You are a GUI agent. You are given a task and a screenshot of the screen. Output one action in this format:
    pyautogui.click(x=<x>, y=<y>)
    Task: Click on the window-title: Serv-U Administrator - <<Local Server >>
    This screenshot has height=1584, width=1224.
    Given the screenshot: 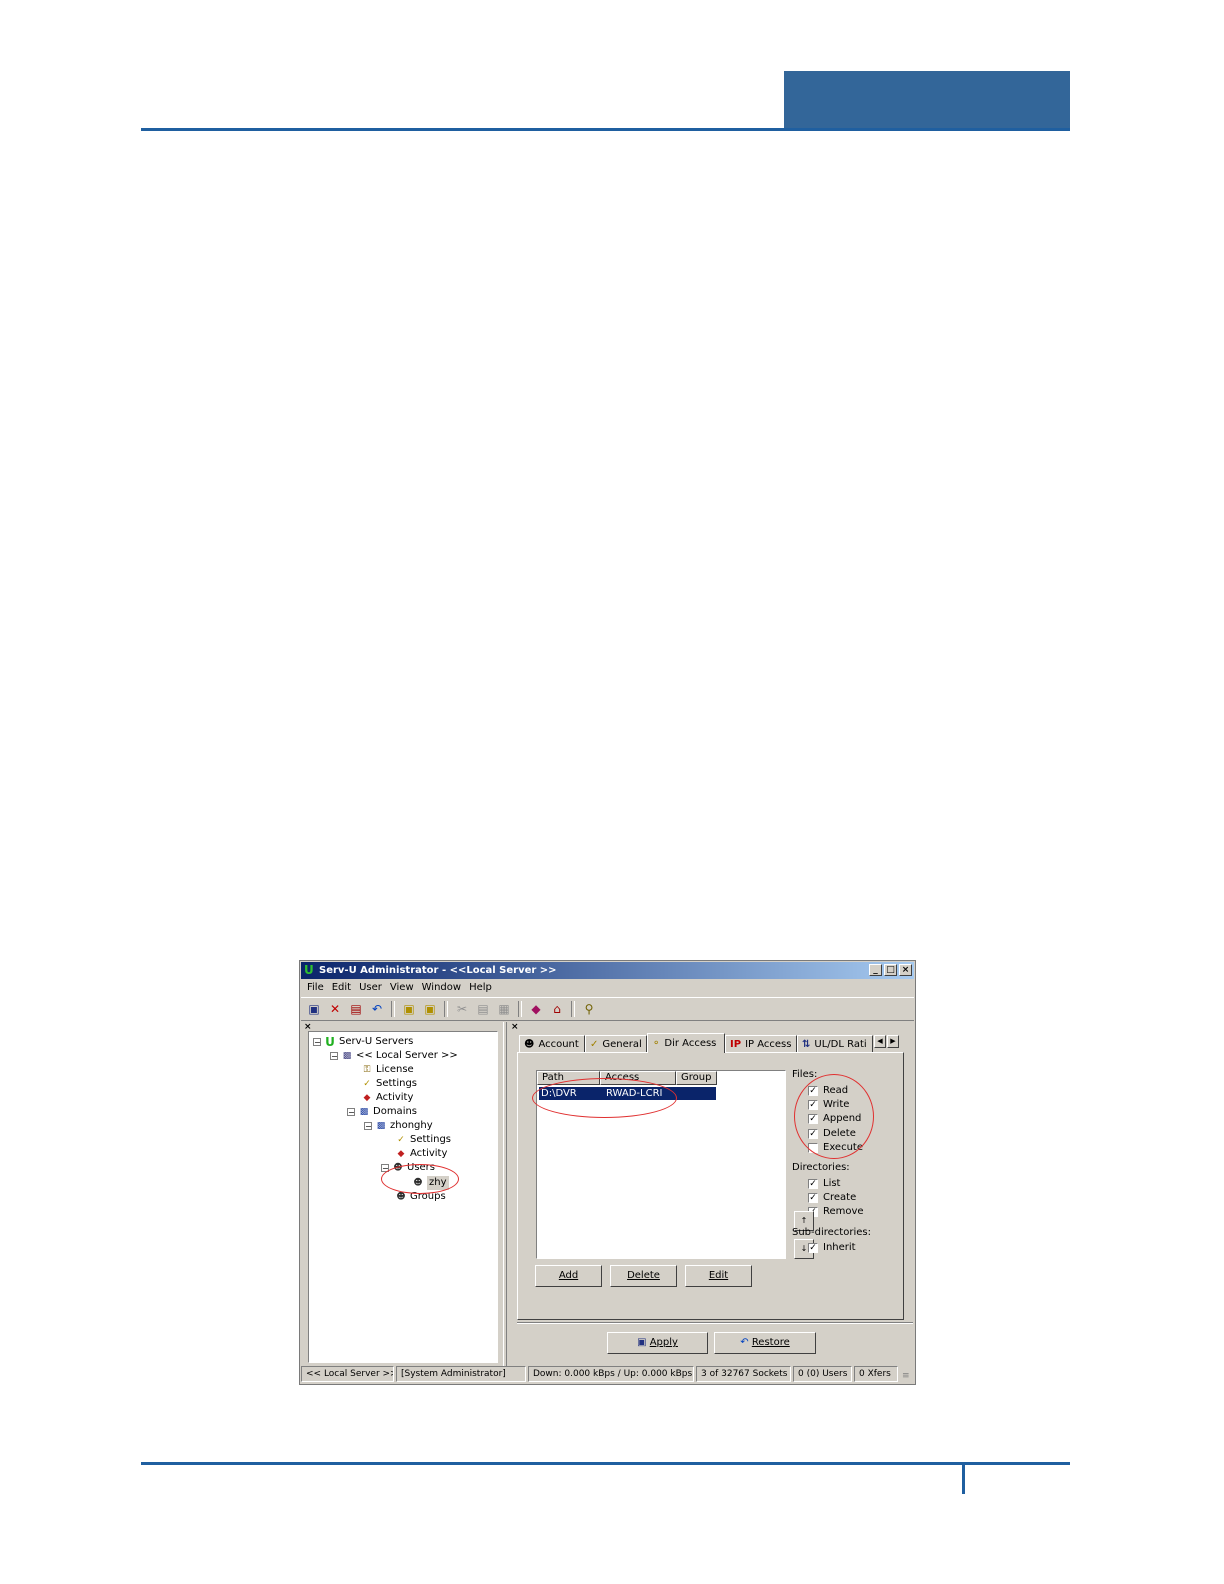 What is the action you would take?
    pyautogui.click(x=438, y=970)
    